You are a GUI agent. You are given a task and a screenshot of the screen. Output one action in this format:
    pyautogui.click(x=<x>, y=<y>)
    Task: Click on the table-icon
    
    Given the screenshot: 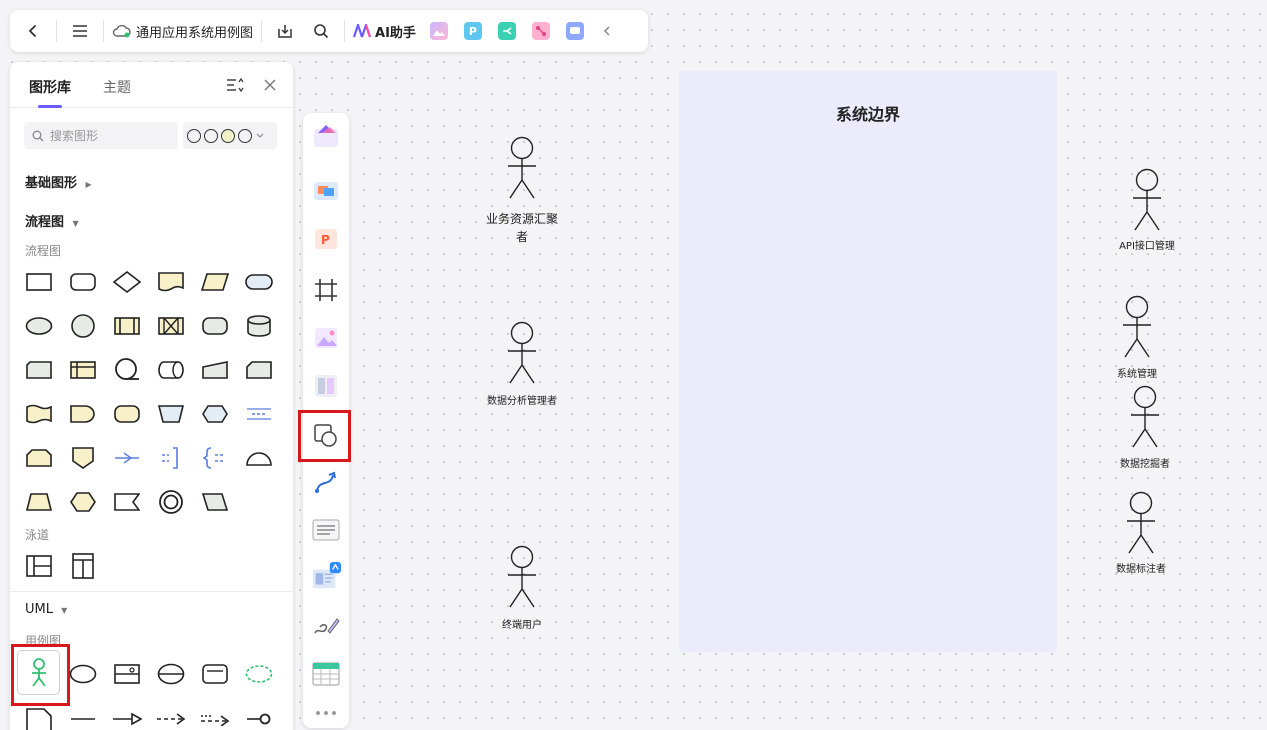 What is the action you would take?
    pyautogui.click(x=326, y=674)
    